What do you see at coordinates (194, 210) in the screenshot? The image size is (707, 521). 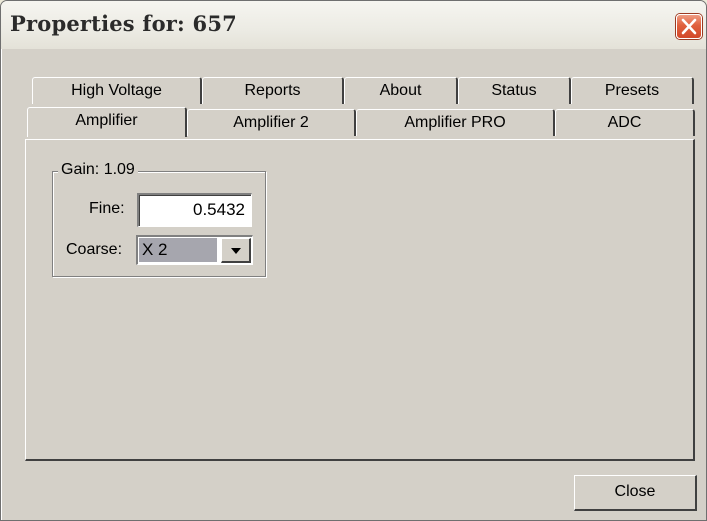 I see `fine-input: 0.5432` at bounding box center [194, 210].